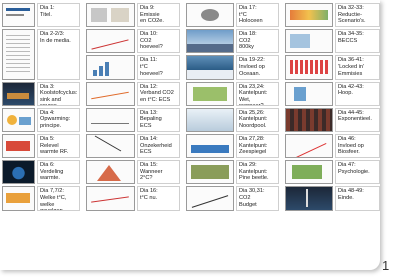 The height and width of the screenshot is (280, 406). Describe the element at coordinates (158, 146) in the screenshot. I see `slide-label: Dia 14: Onzekerheid ECS` at that location.